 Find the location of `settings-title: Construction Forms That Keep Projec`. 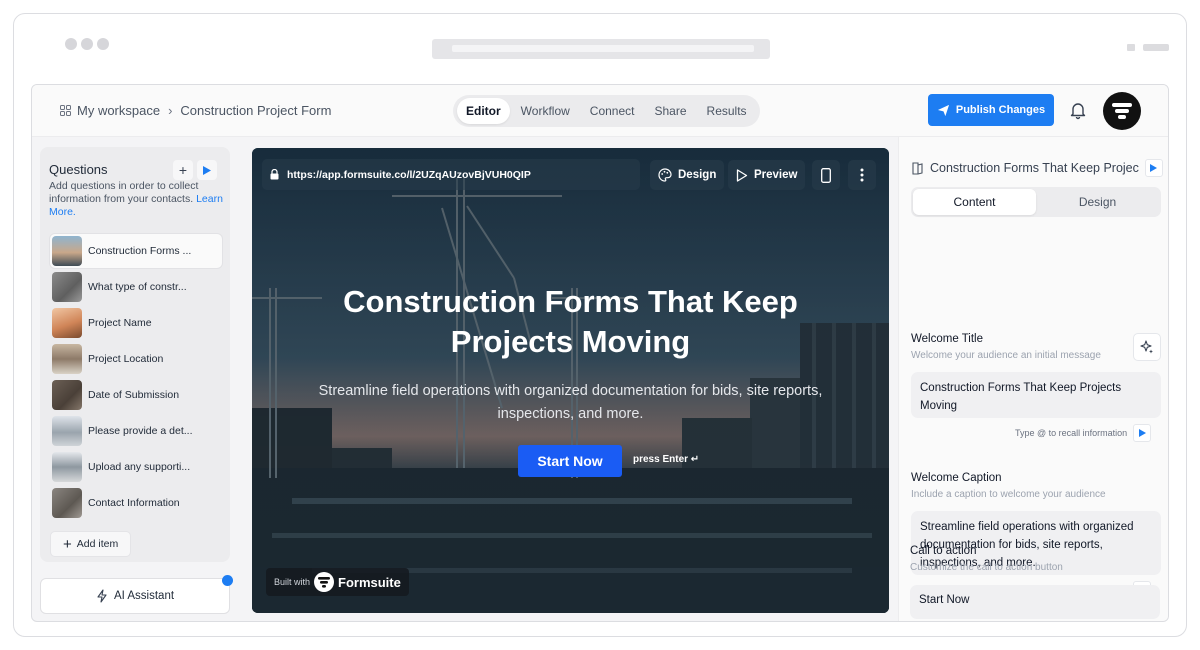

settings-title: Construction Forms That Keep Projec is located at coordinates (1037, 168).